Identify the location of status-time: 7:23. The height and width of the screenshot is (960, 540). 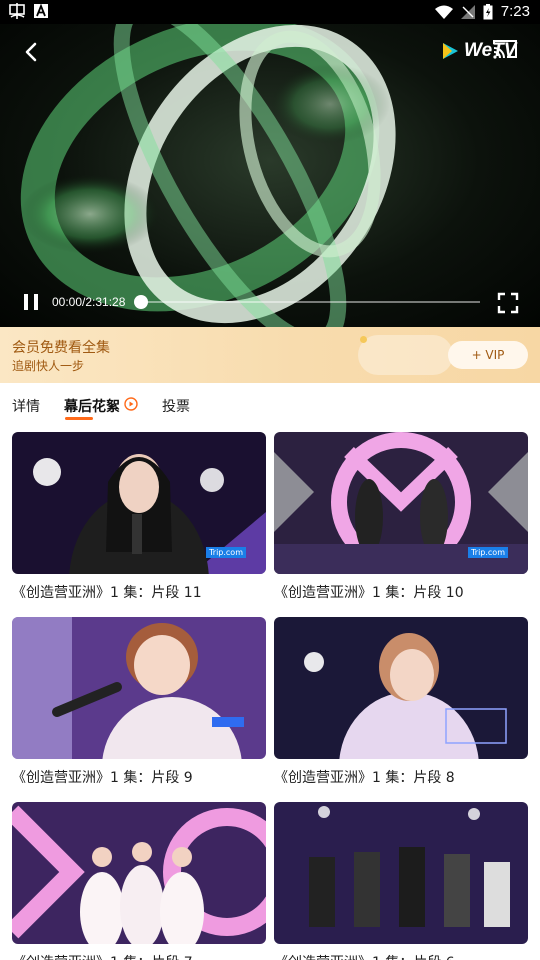
(515, 11).